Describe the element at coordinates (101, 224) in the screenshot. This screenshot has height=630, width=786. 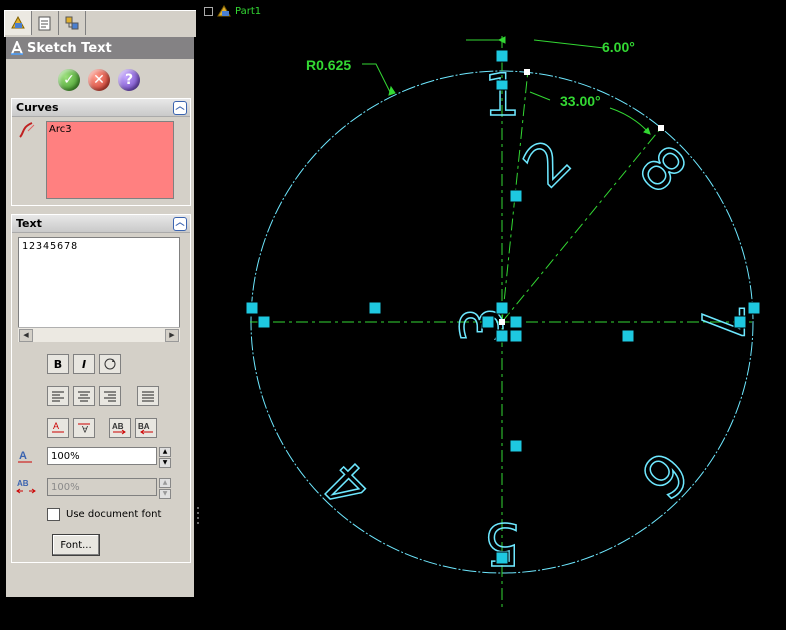
I see `text-header: Text ︿` at that location.